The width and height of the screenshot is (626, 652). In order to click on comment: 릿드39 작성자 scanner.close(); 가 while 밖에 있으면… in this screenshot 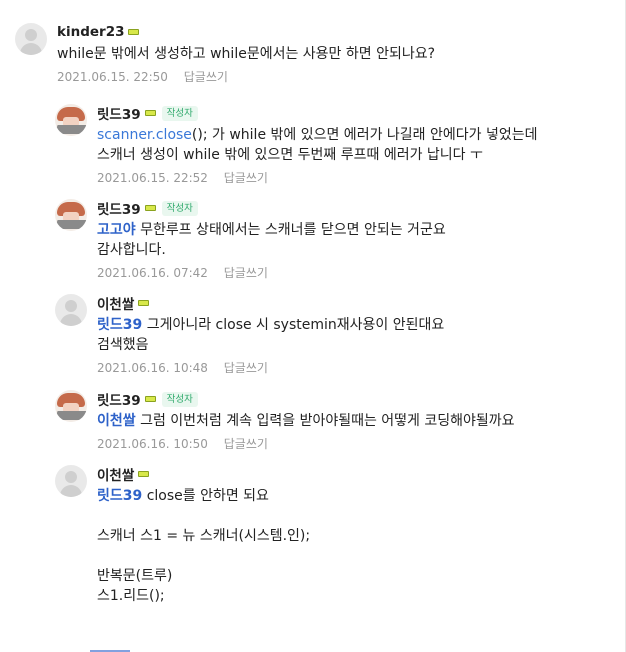, I will do `click(296, 145)`.